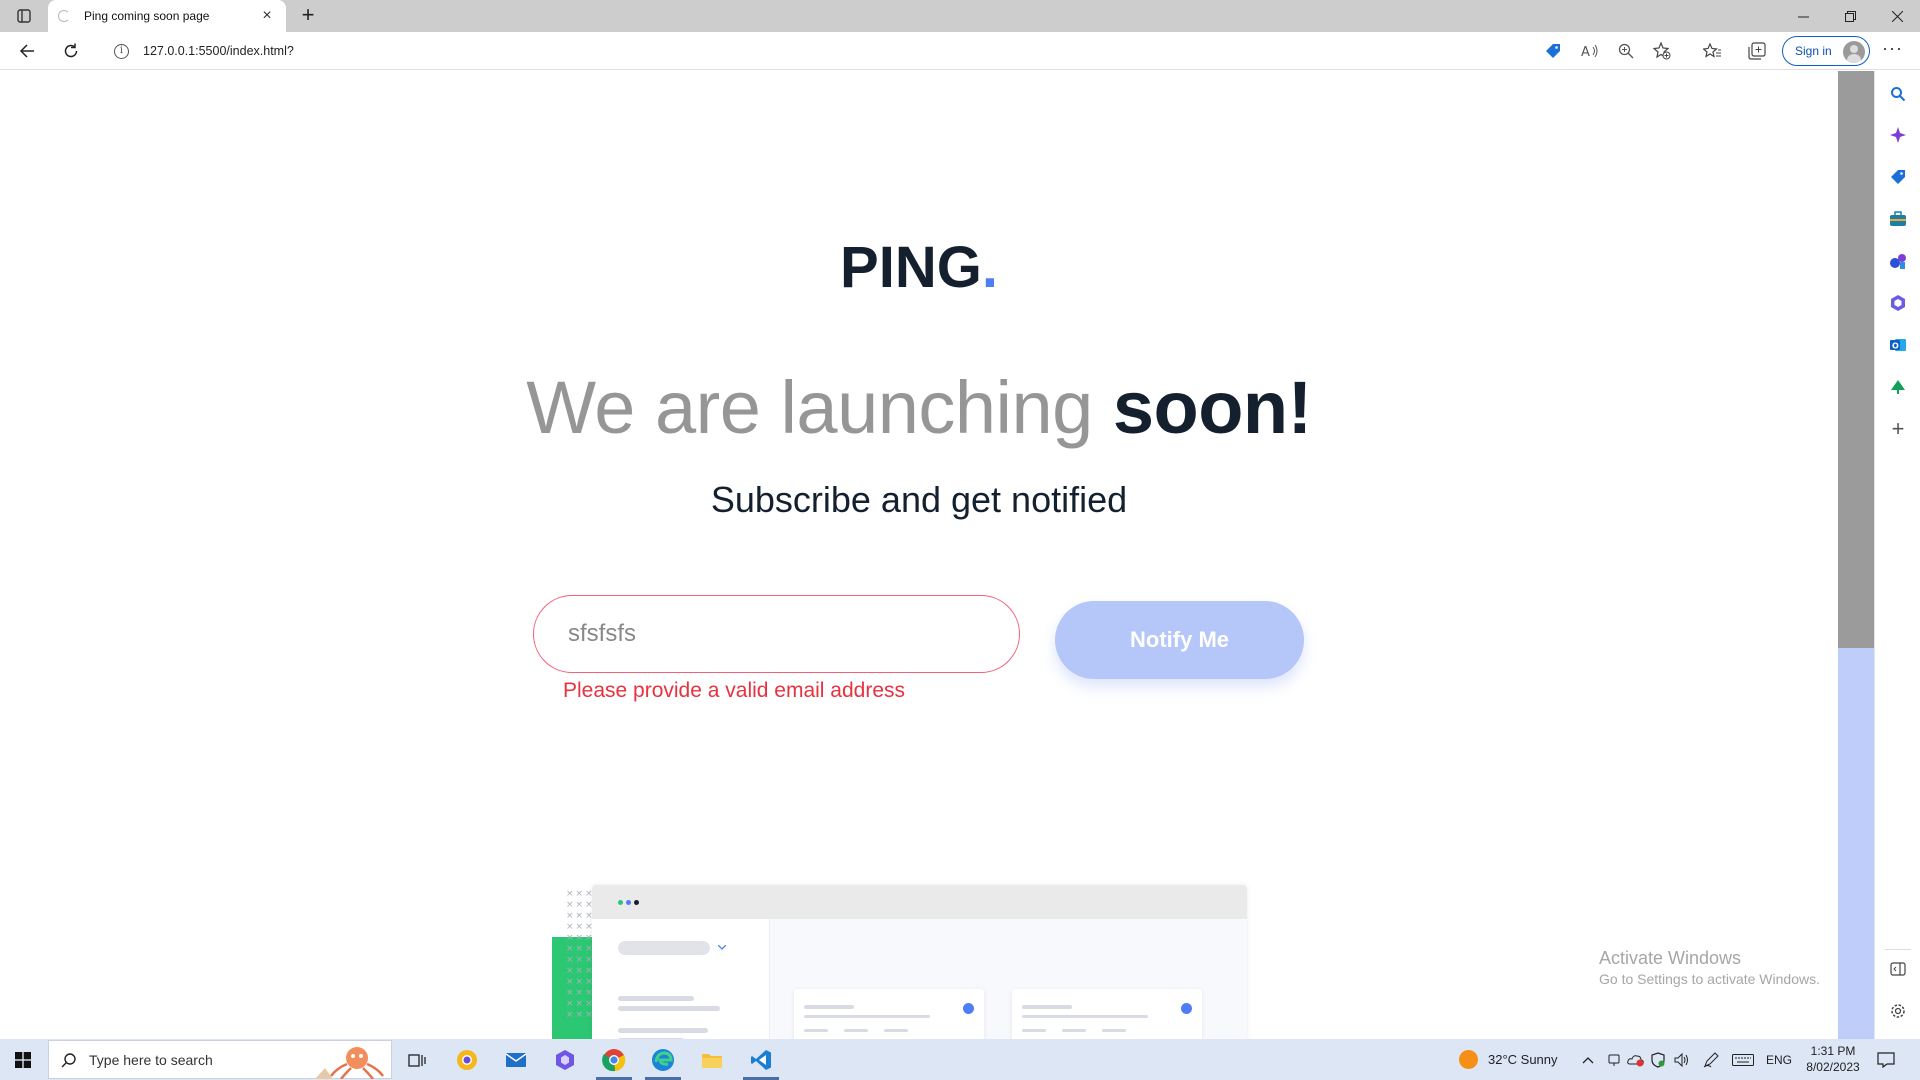 The image size is (1920, 1080). What do you see at coordinates (23, 1059) in the screenshot?
I see `windows-start-icon` at bounding box center [23, 1059].